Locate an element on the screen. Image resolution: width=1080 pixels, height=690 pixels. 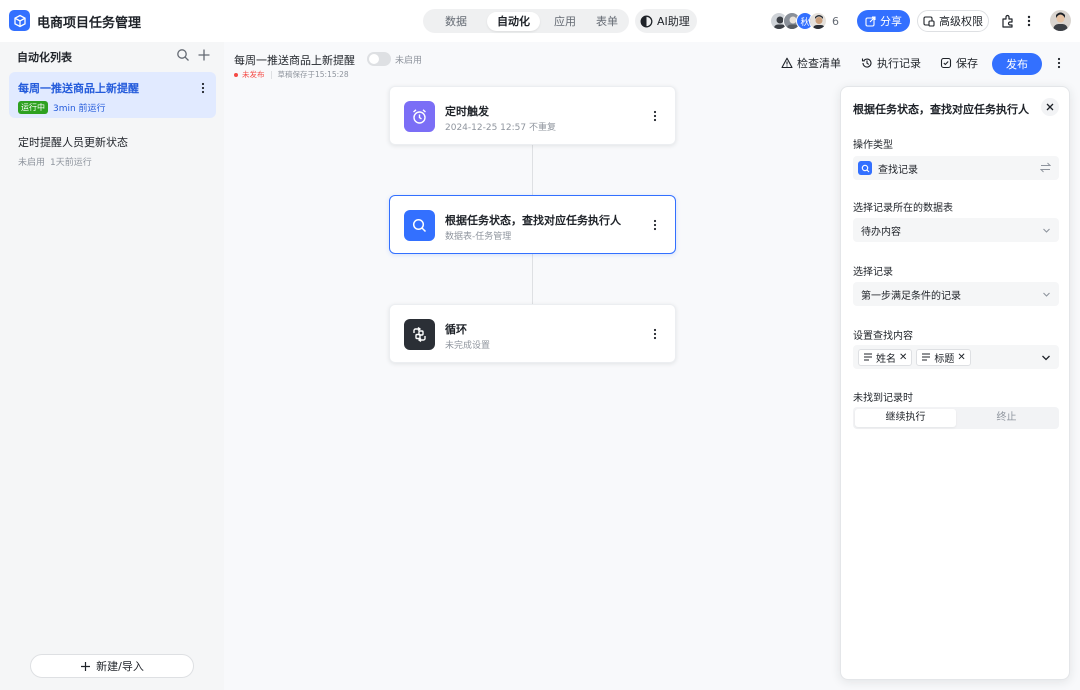
data-table-value: 待办内容 is located at coordinates (881, 232).